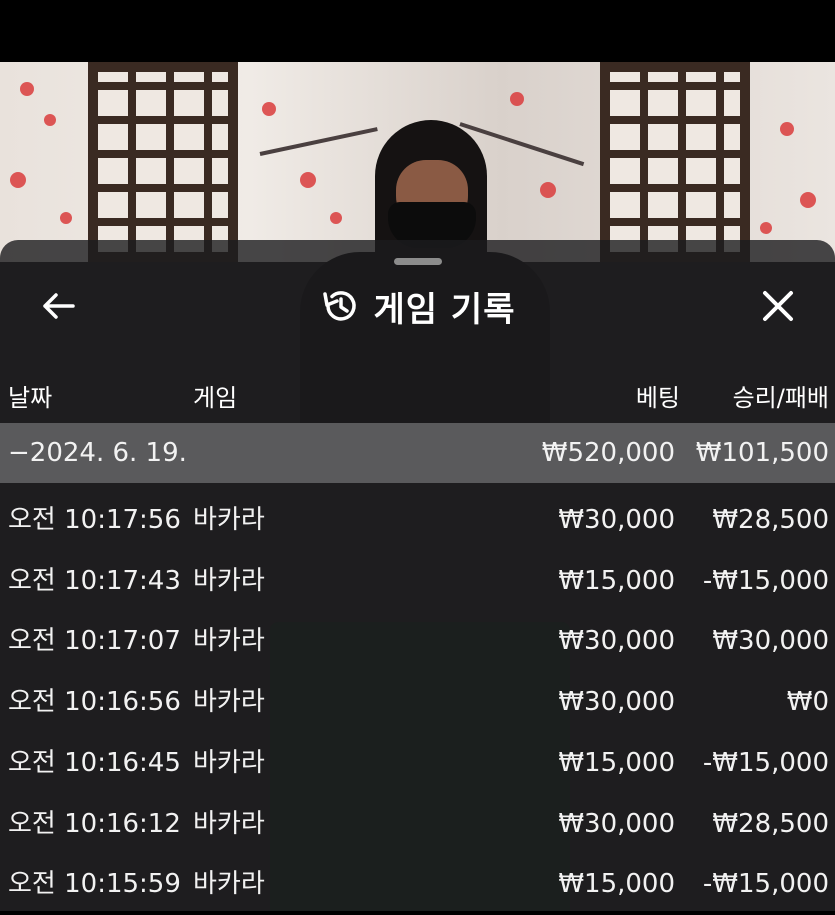  What do you see at coordinates (417, 702) in the screenshot?
I see `table-row: 오전 10:16:56 바카라 ₩30,000 ₩0` at bounding box center [417, 702].